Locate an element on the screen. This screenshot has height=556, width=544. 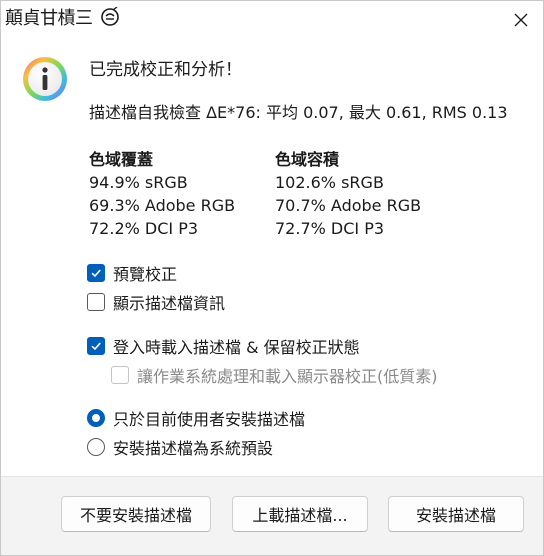
os-handle-loading-label: 讓作業系統處理和載入顯示器校正(低質素) is located at coordinates (287, 376).